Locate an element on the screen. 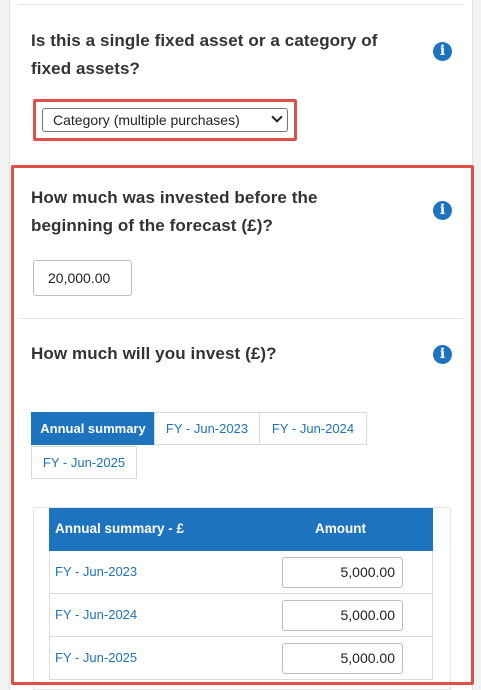  tab-fy-jun-2023: FY - Jun-2023 is located at coordinates (207, 428).